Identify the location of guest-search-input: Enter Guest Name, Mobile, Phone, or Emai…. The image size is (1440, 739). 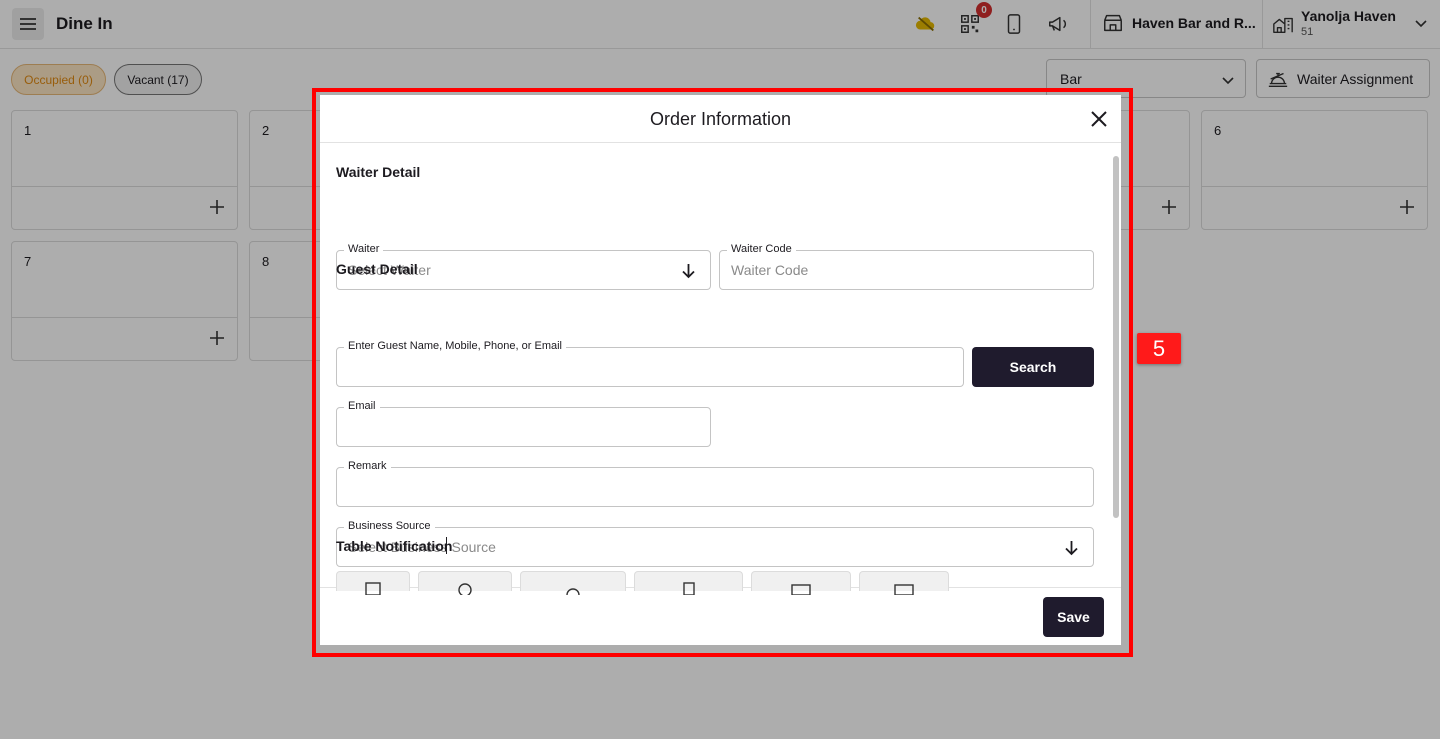
(650, 363).